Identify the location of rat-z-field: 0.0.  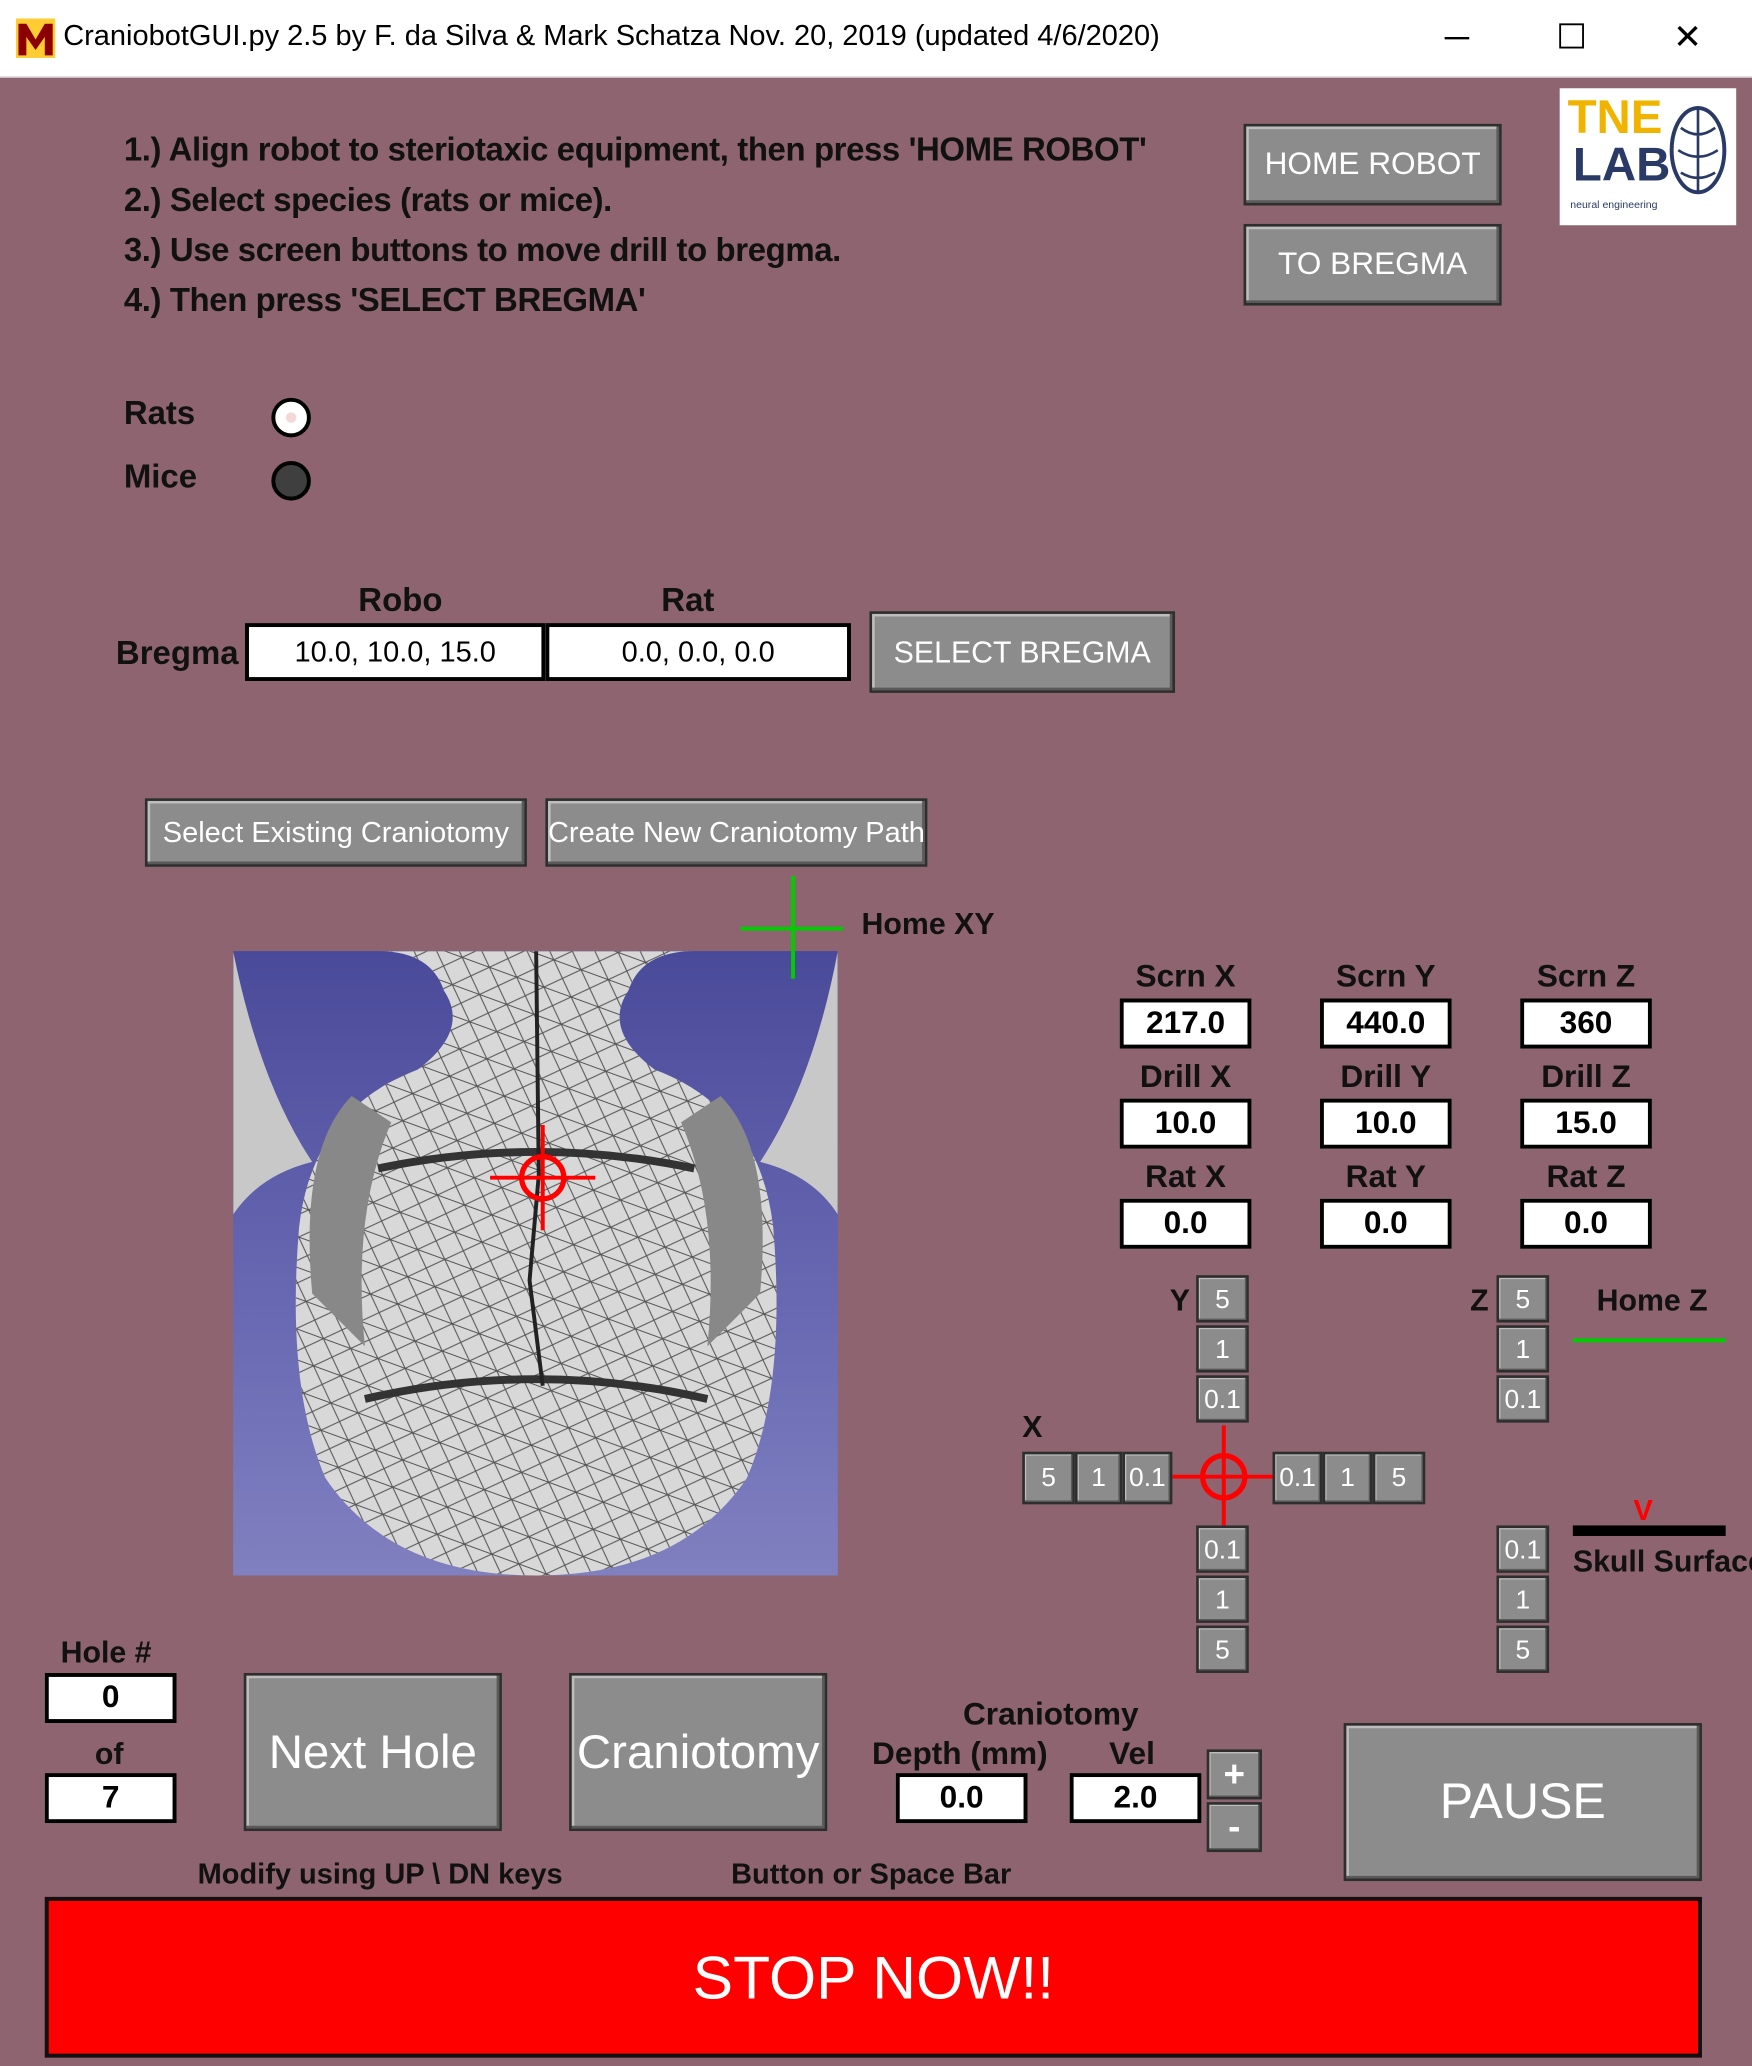
(1586, 1223).